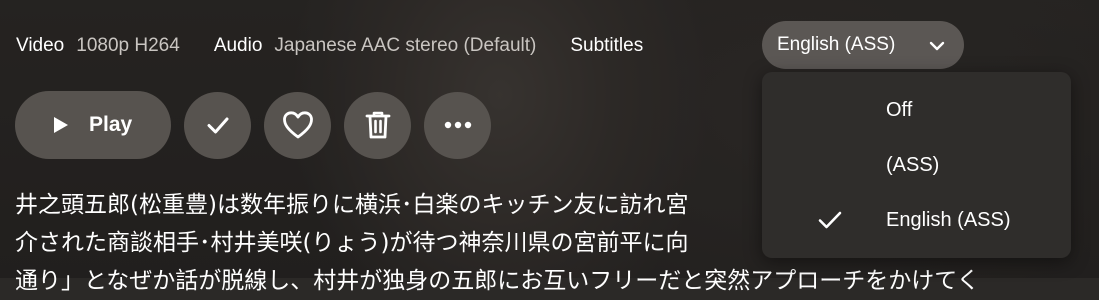 This screenshot has width=1099, height=300. What do you see at coordinates (128, 45) in the screenshot?
I see `video-value: 1080p H264` at bounding box center [128, 45].